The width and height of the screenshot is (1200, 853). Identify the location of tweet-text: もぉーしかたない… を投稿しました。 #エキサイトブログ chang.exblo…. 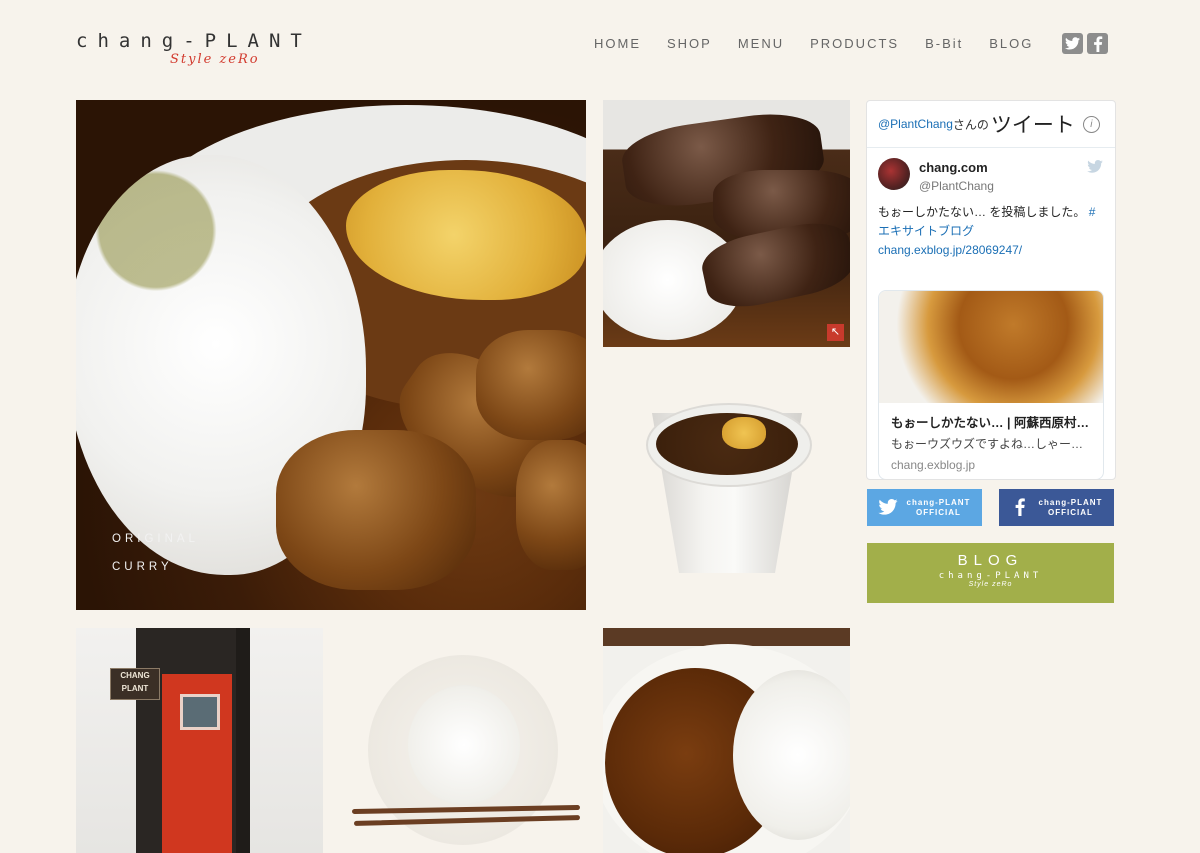
(992, 231).